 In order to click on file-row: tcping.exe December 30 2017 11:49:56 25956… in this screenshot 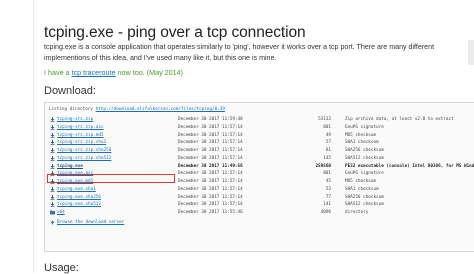, I will do `click(259, 167)`.